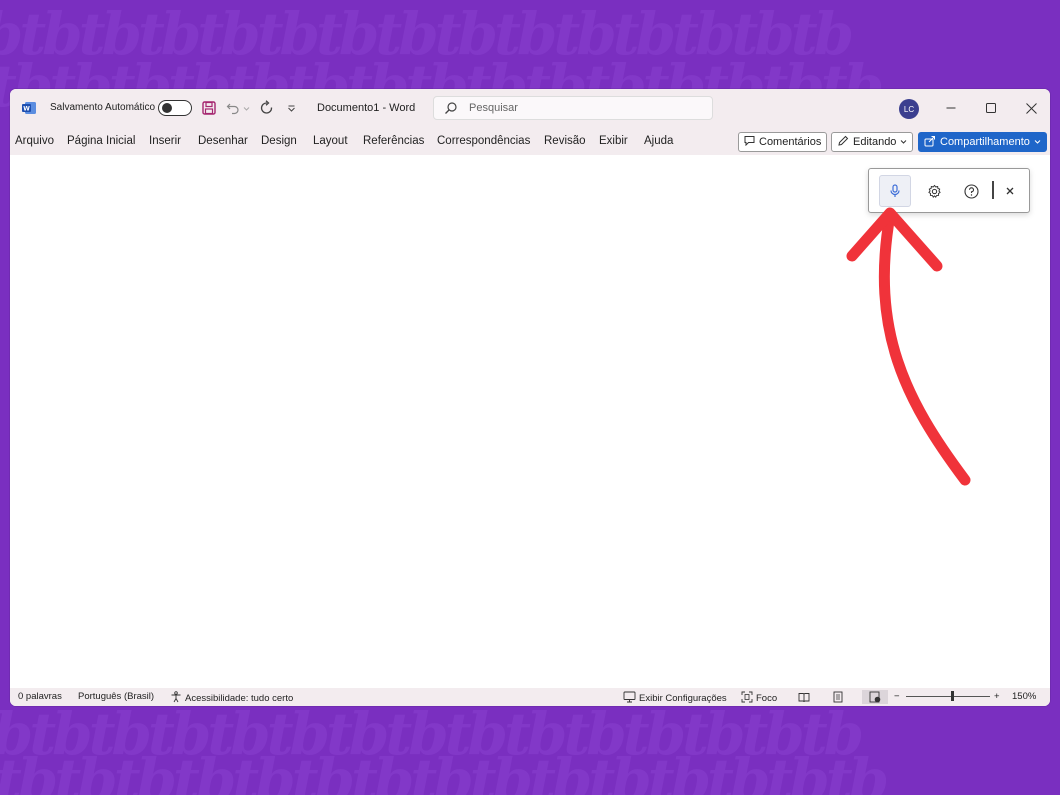  I want to click on focus-icon, so click(747, 698).